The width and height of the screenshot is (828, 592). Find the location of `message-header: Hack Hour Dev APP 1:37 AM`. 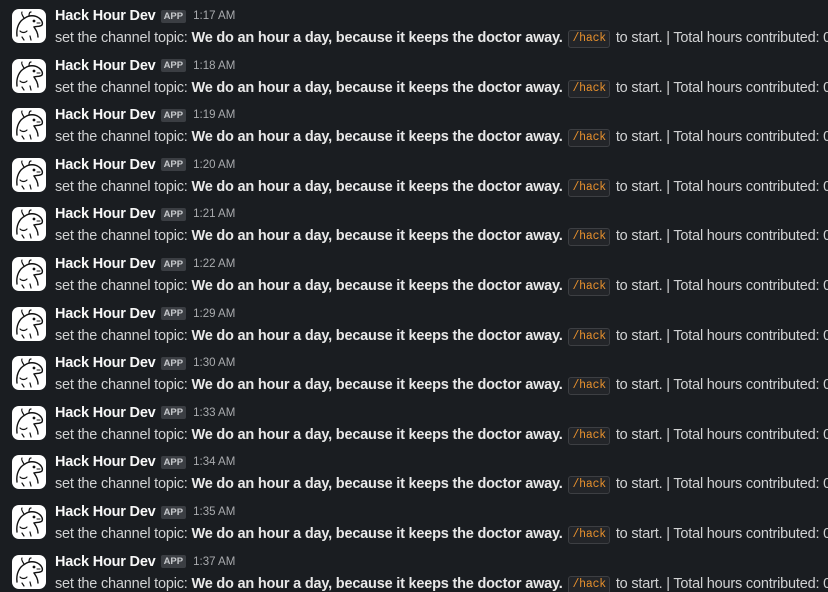

message-header: Hack Hour Dev APP 1:37 AM is located at coordinates (145, 562).